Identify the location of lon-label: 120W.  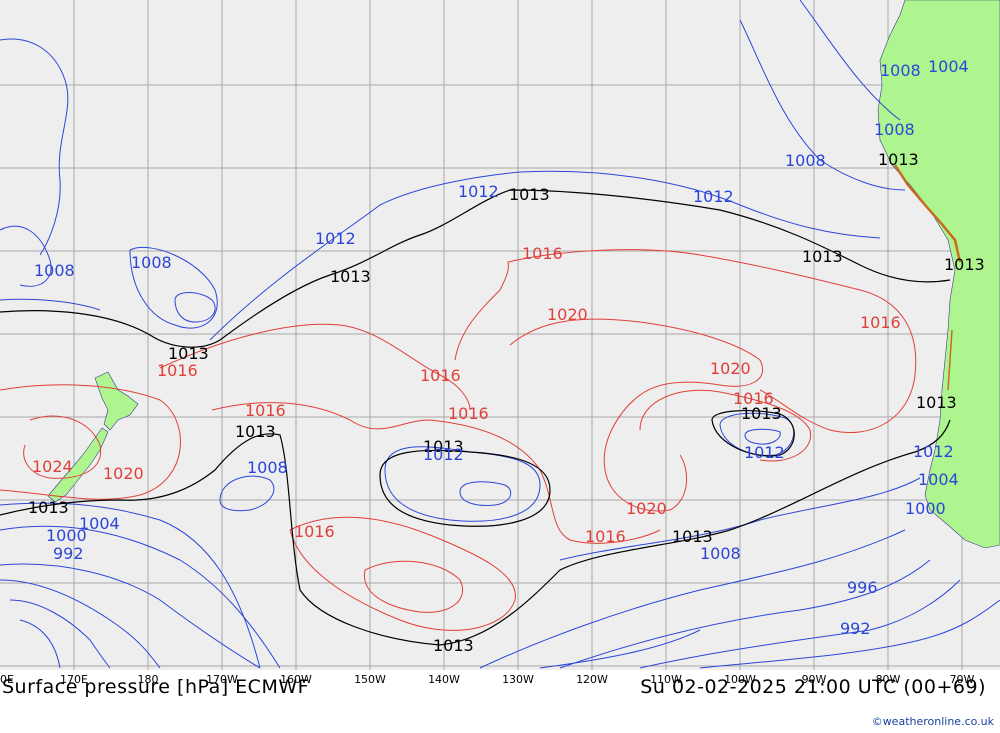
(592, 679).